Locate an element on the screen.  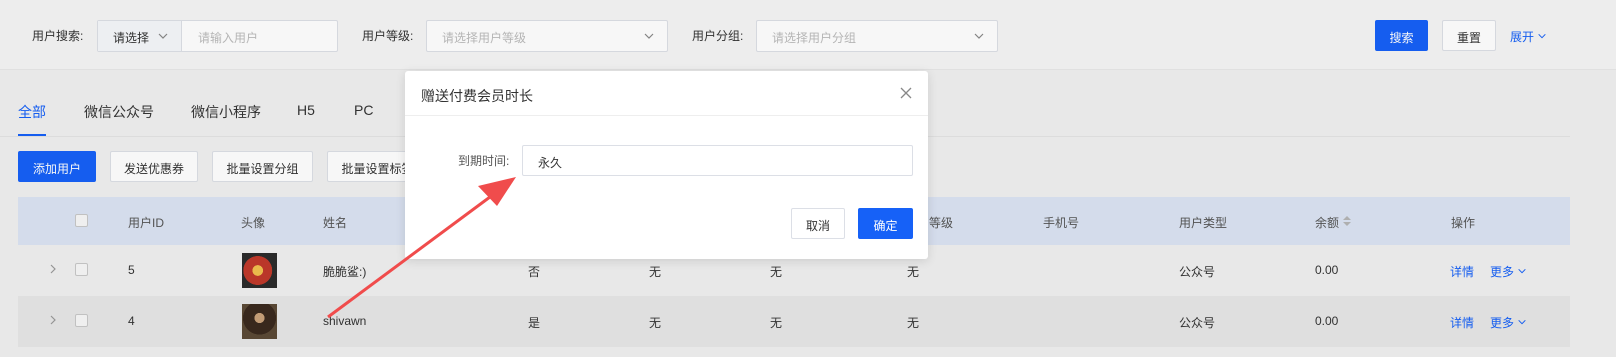
cell-name: shivawn is located at coordinates (345, 321).